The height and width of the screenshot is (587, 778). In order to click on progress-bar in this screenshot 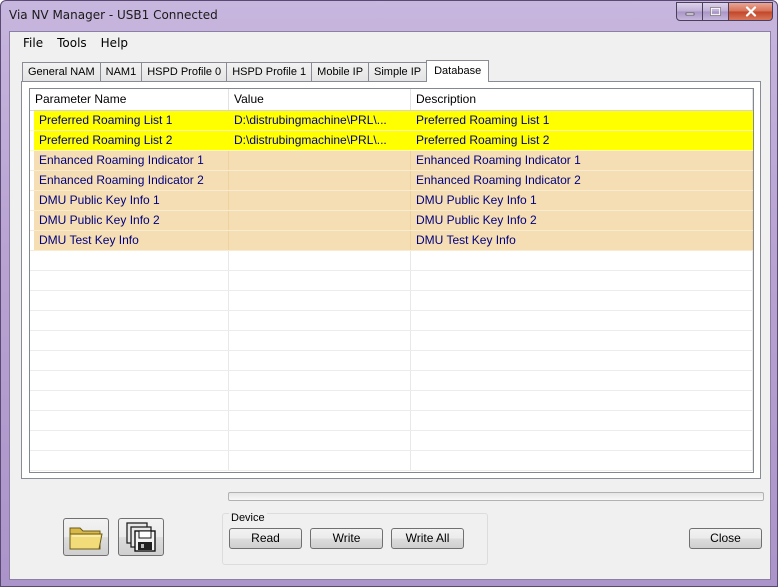, I will do `click(496, 496)`.